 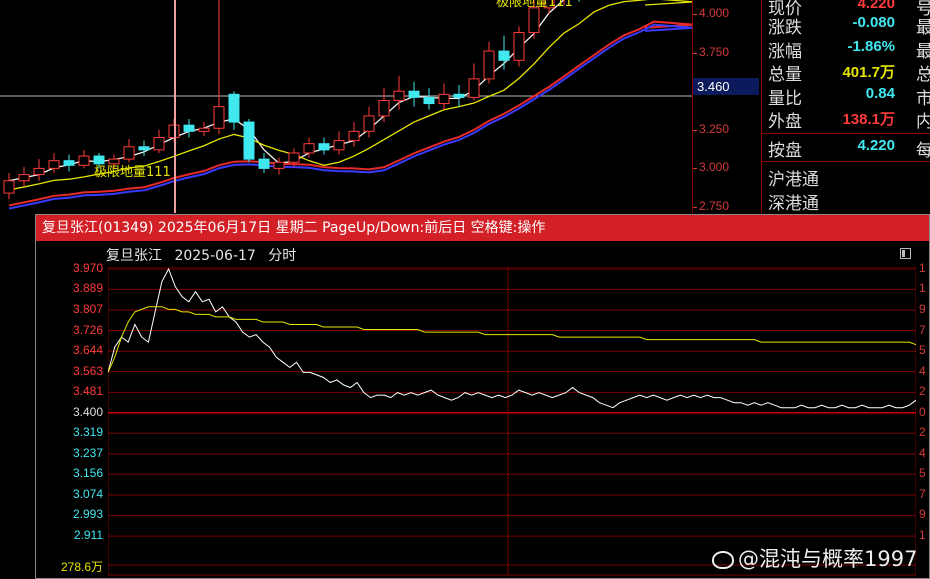 I want to click on quote-row: 总量 401.7万 总, so click(x=849, y=72).